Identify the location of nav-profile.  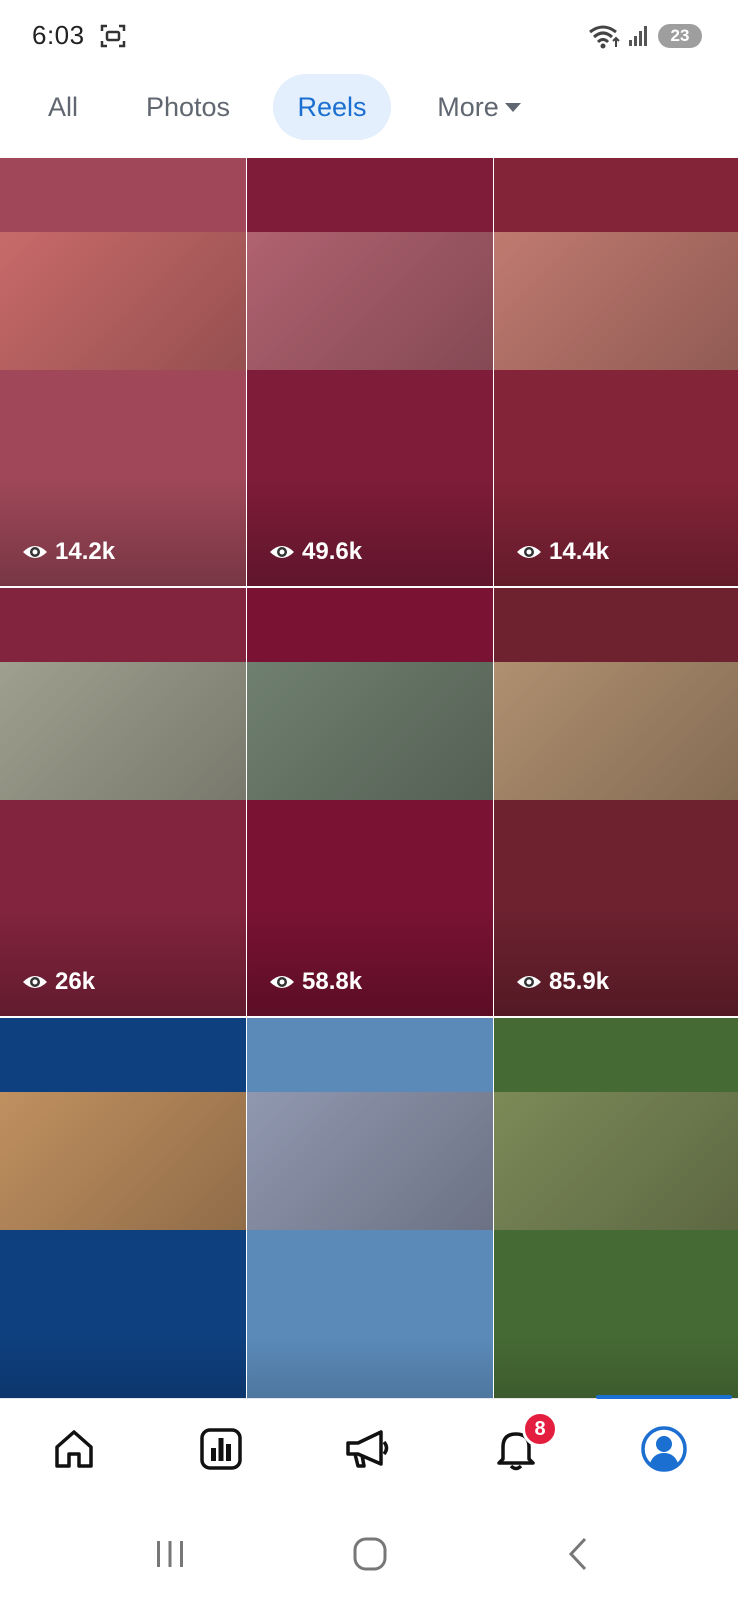
(664, 1449).